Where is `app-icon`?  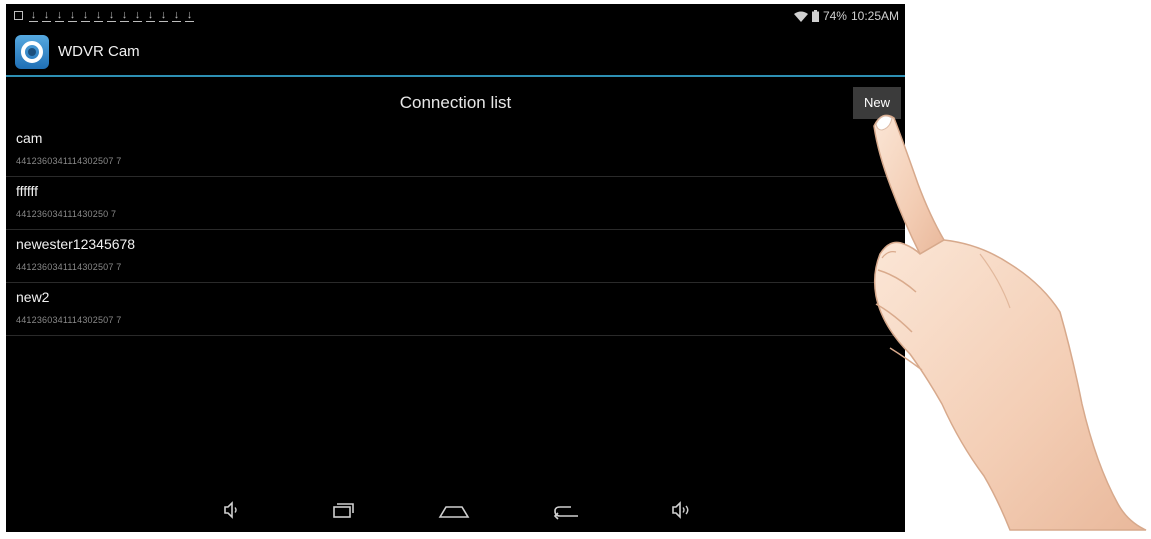
app-icon is located at coordinates (32, 52).